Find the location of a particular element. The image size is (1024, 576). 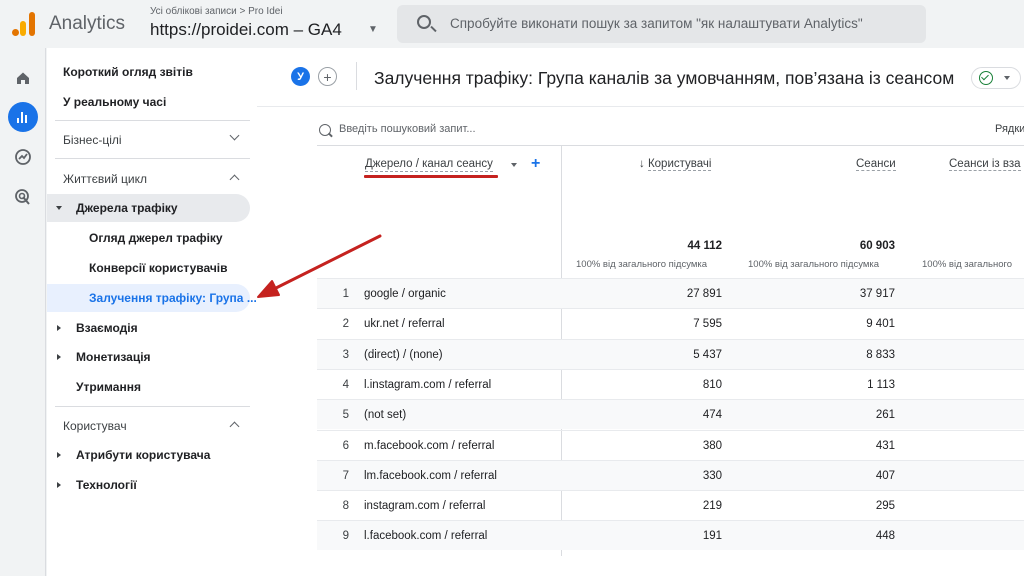

nav-user-acquisition: Конверсії користувачів is located at coordinates (148, 268).